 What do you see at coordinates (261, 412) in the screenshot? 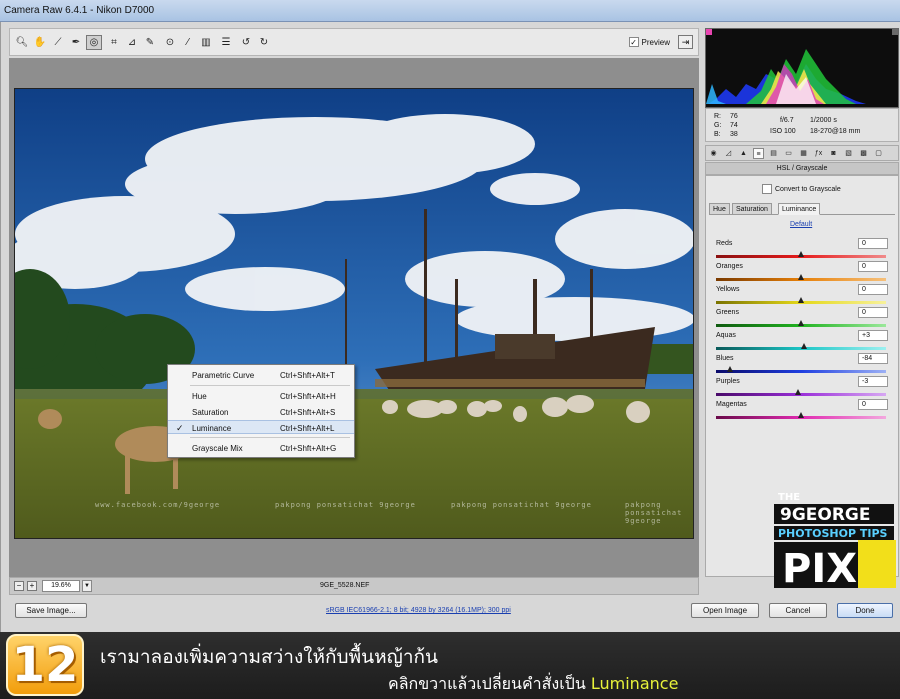
I see `menu-item-saturation: Saturation Ctrl+Shft+Alt+S` at bounding box center [261, 412].